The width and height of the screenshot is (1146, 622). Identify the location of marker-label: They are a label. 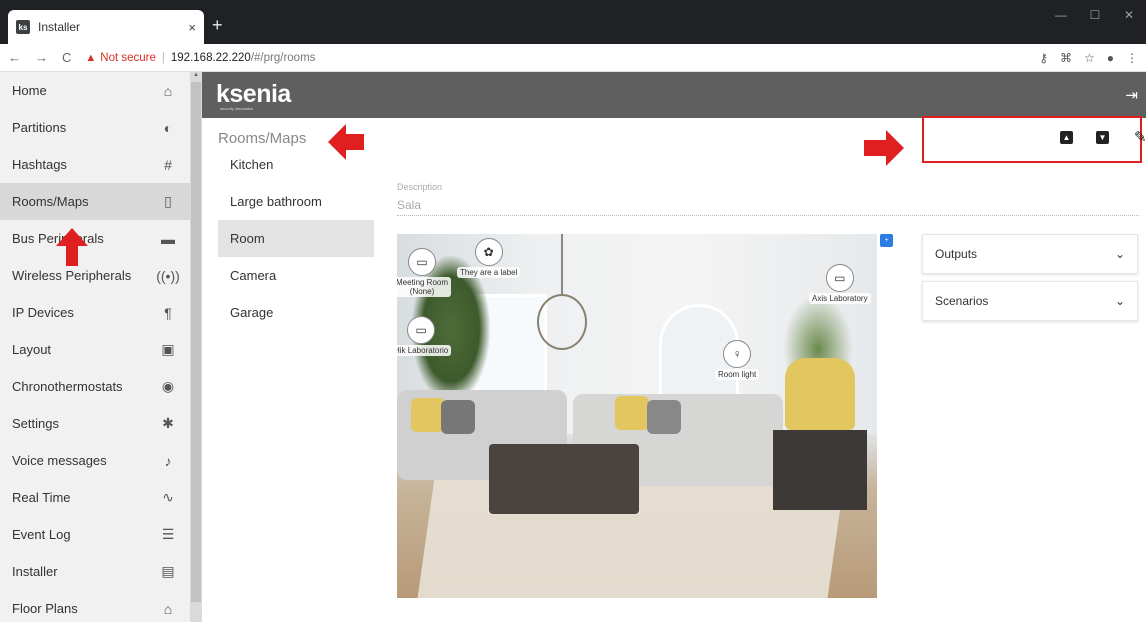
(489, 272).